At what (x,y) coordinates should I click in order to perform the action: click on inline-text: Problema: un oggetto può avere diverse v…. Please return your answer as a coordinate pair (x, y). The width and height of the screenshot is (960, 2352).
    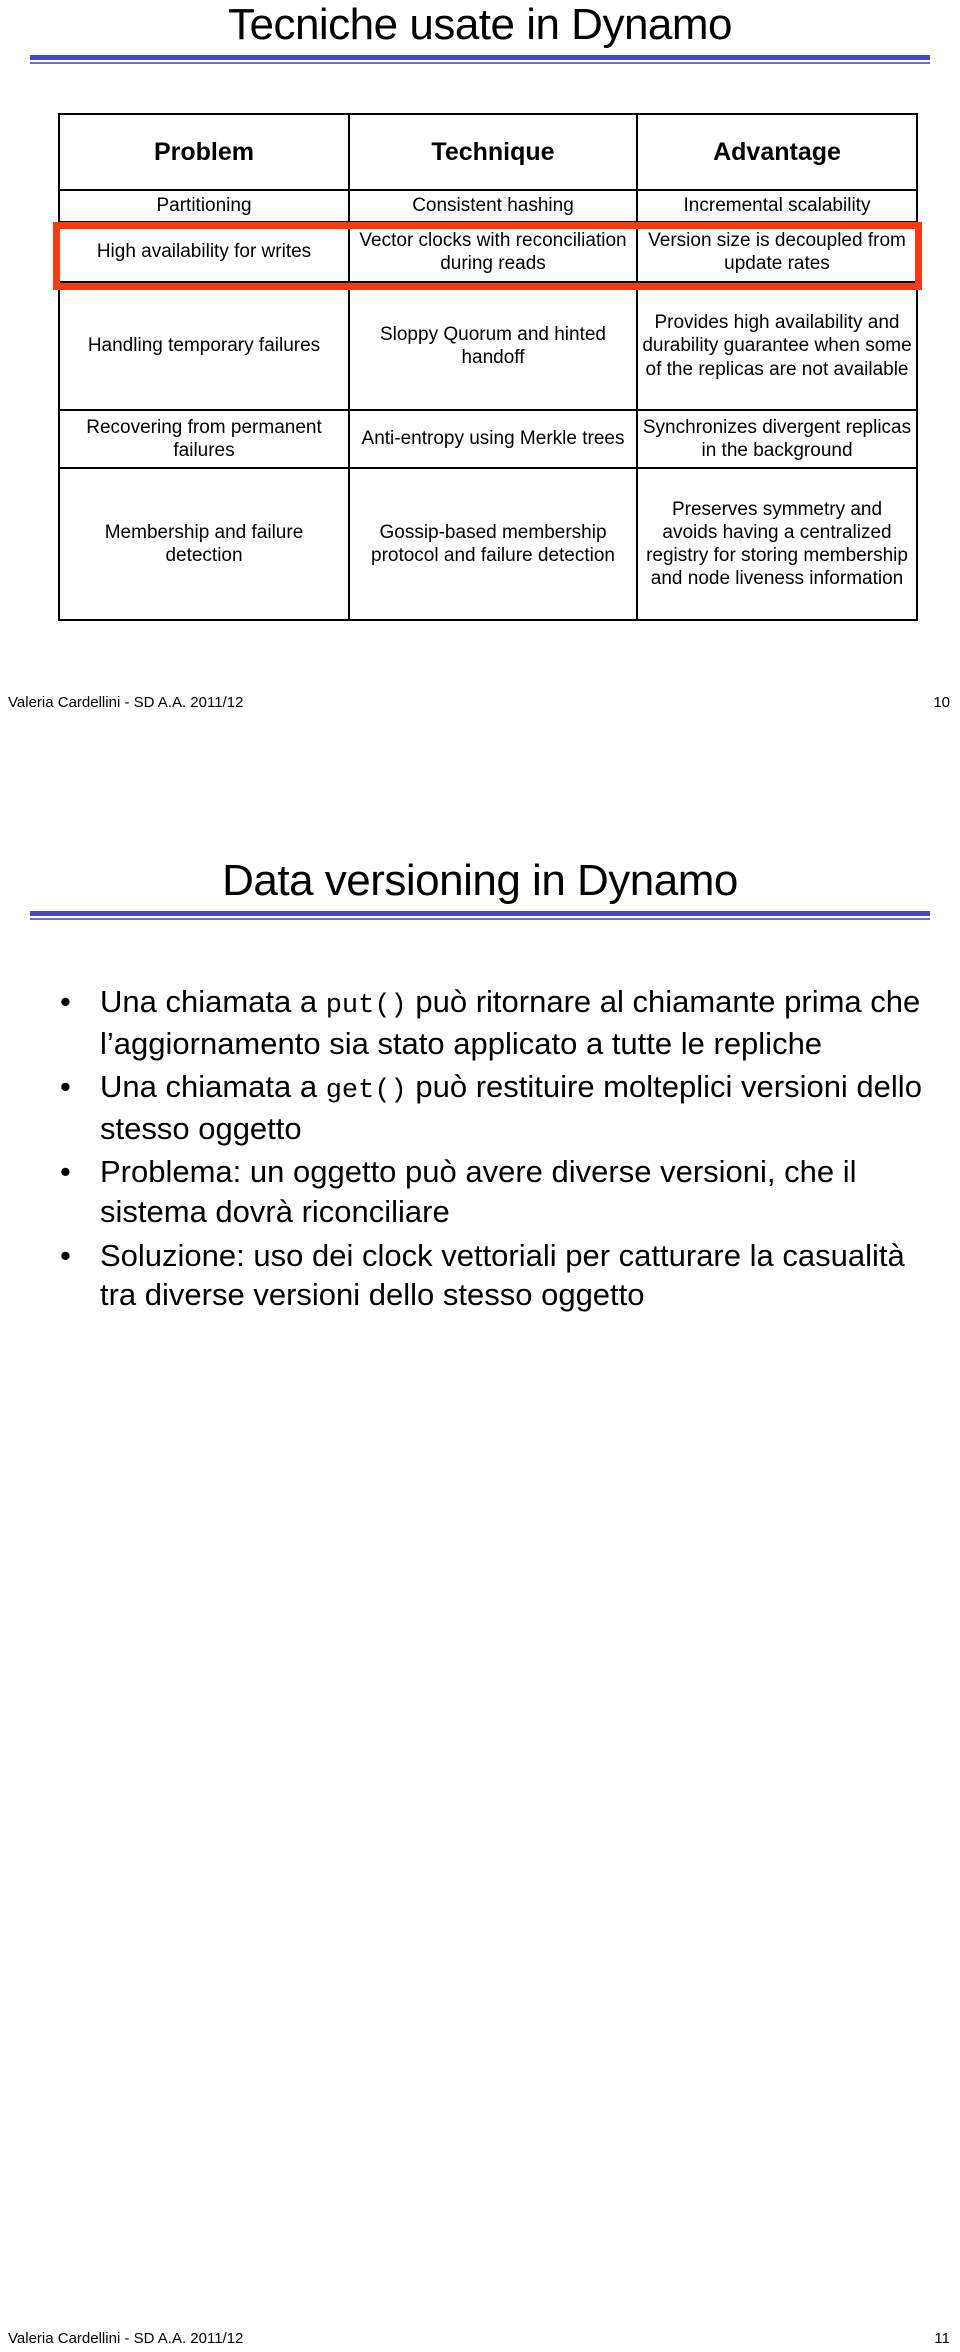
    Looking at the image, I should click on (478, 1192).